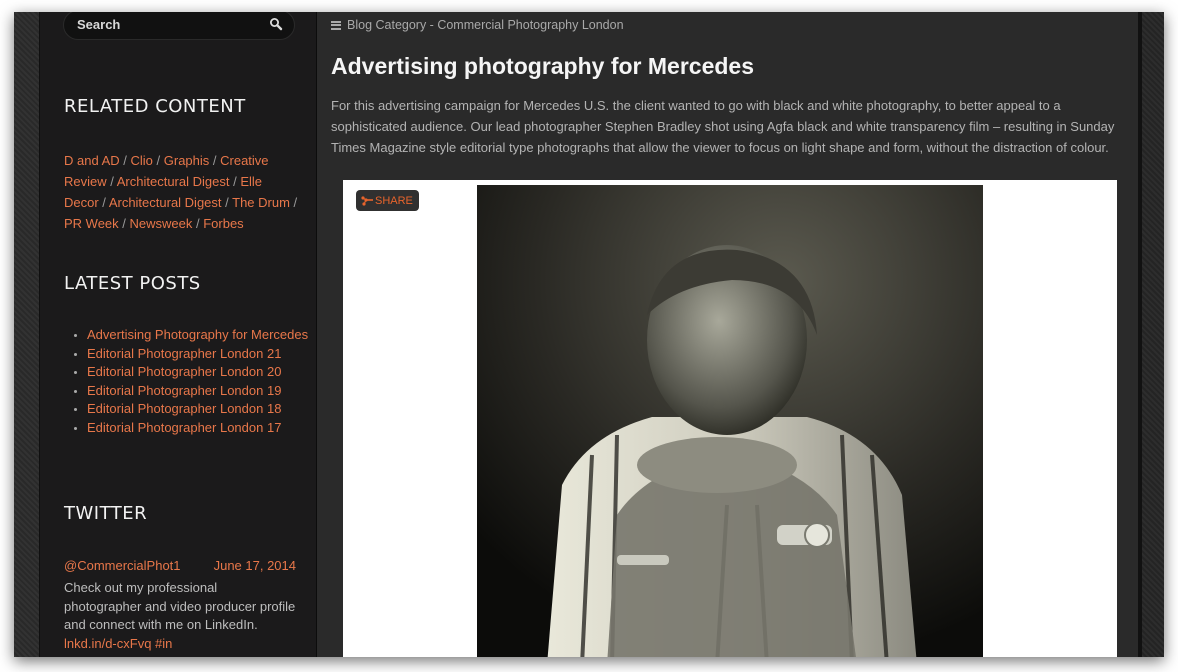  I want to click on twitter-title: TWITTER, so click(106, 513).